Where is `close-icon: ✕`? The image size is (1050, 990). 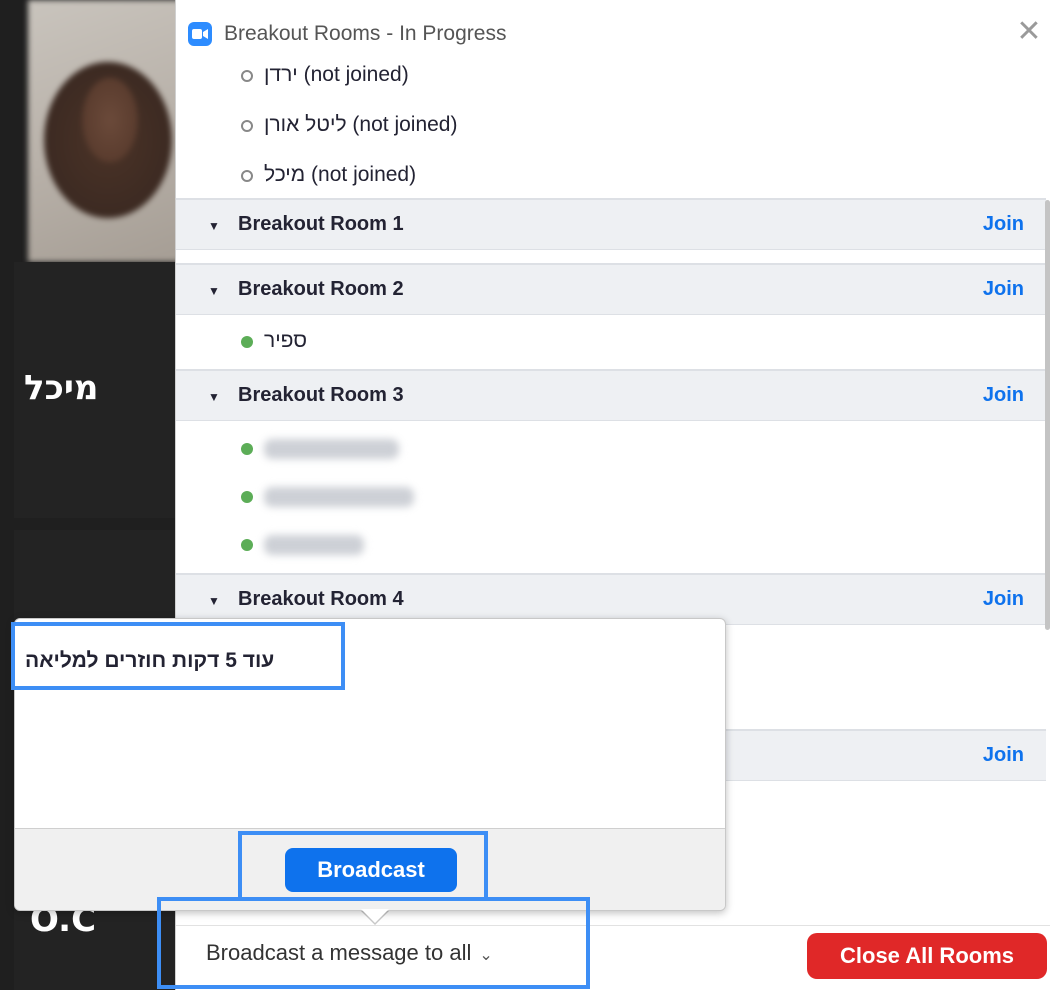
close-icon: ✕ is located at coordinates (1029, 32).